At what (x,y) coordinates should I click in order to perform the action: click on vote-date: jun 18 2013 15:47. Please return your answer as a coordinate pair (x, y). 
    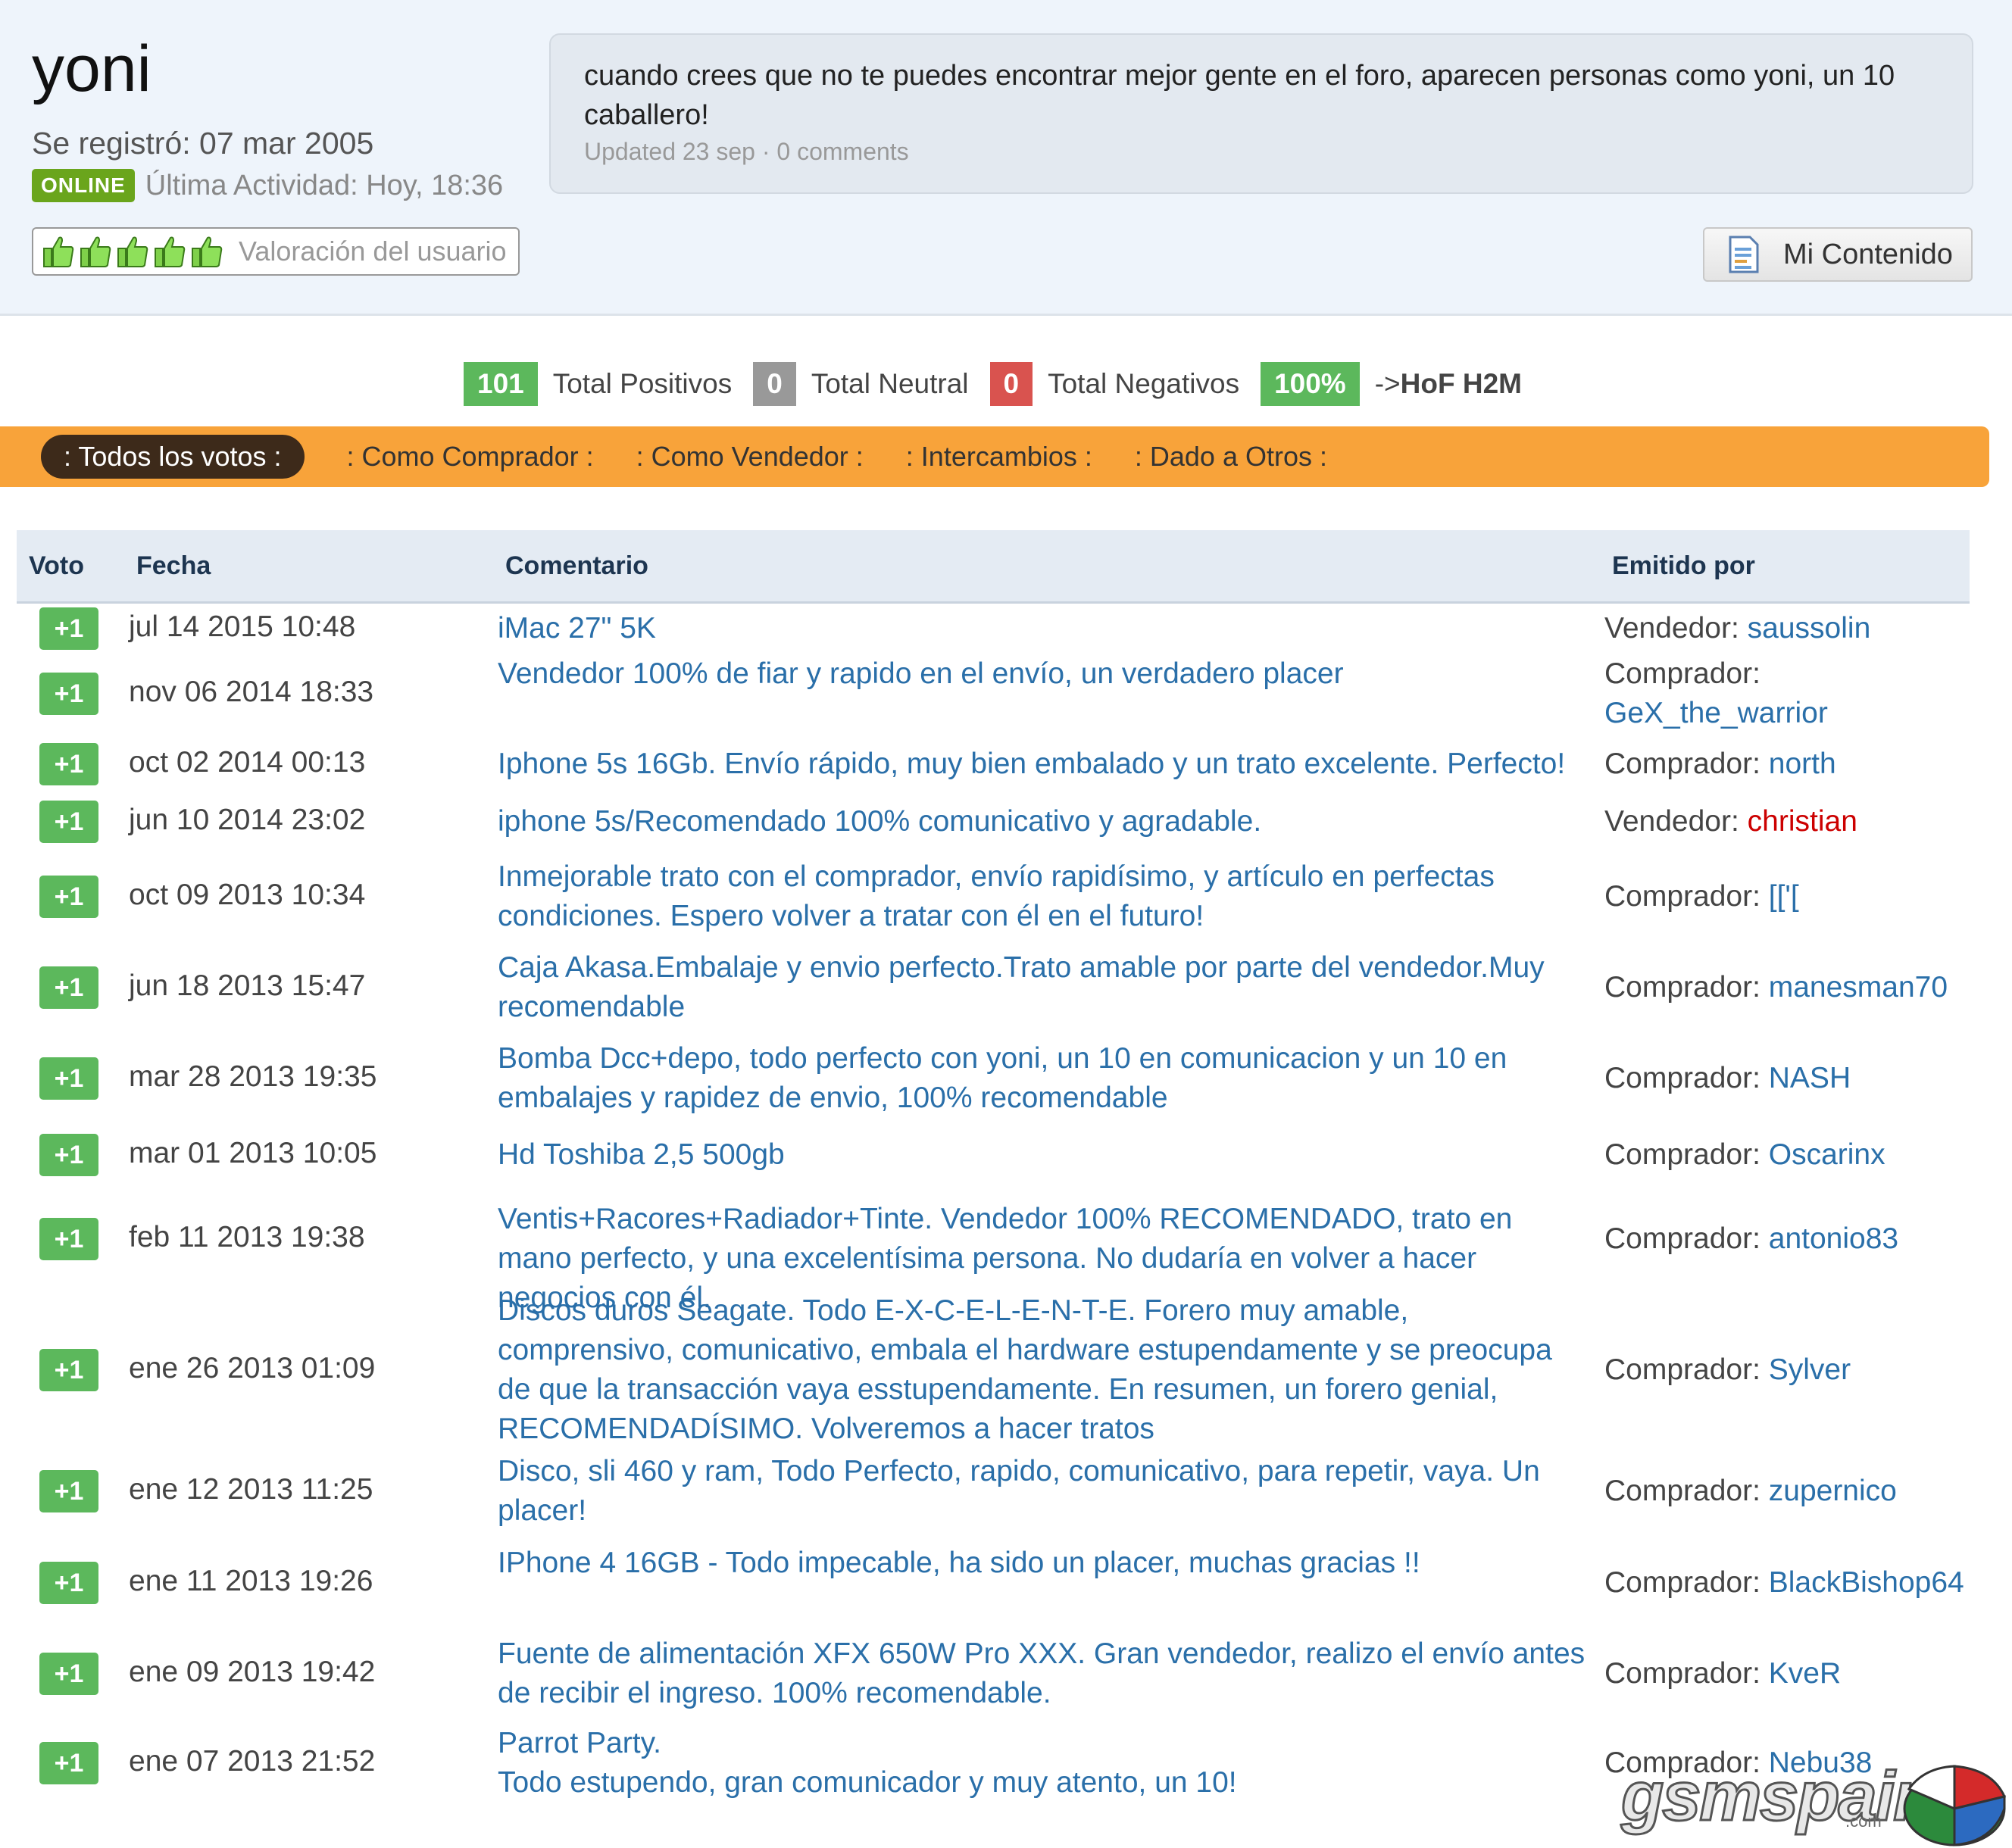
    Looking at the image, I should click on (247, 986).